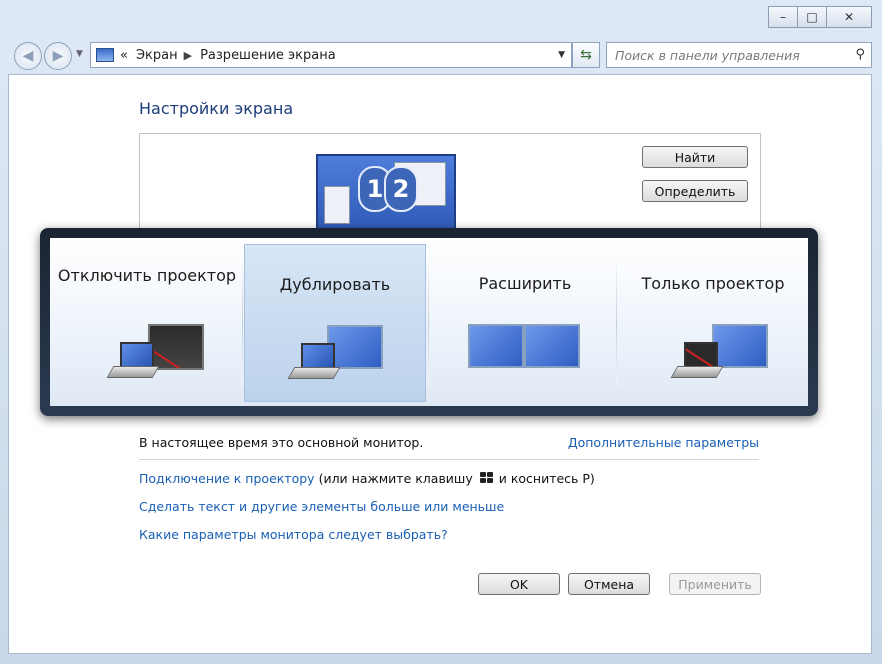 Image resolution: width=882 pixels, height=664 pixels. I want to click on divider, so click(449, 459).